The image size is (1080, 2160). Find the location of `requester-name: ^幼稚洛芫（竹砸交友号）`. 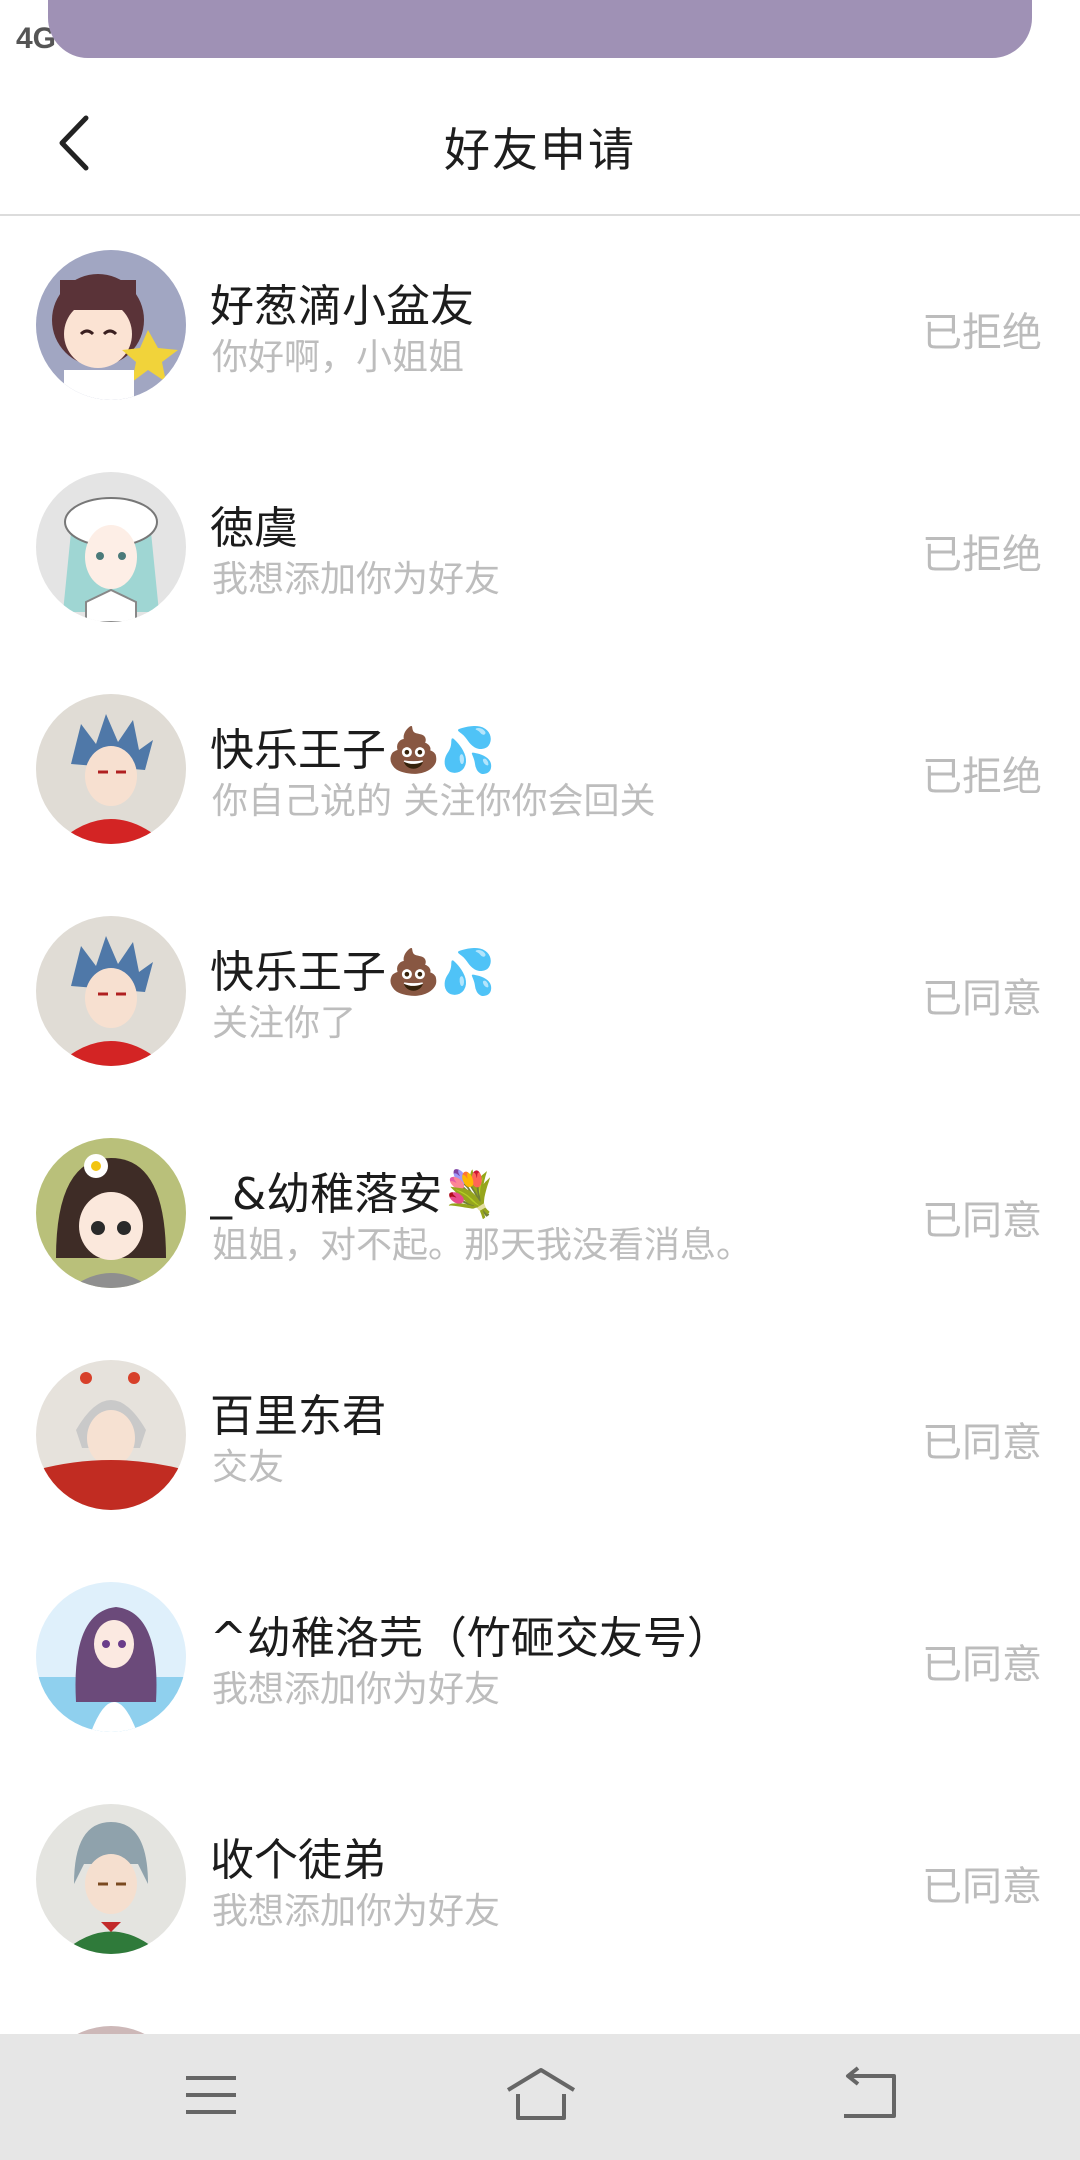

requester-name: ^幼稚洛芫（竹砸交友号） is located at coordinates (470, 1638).